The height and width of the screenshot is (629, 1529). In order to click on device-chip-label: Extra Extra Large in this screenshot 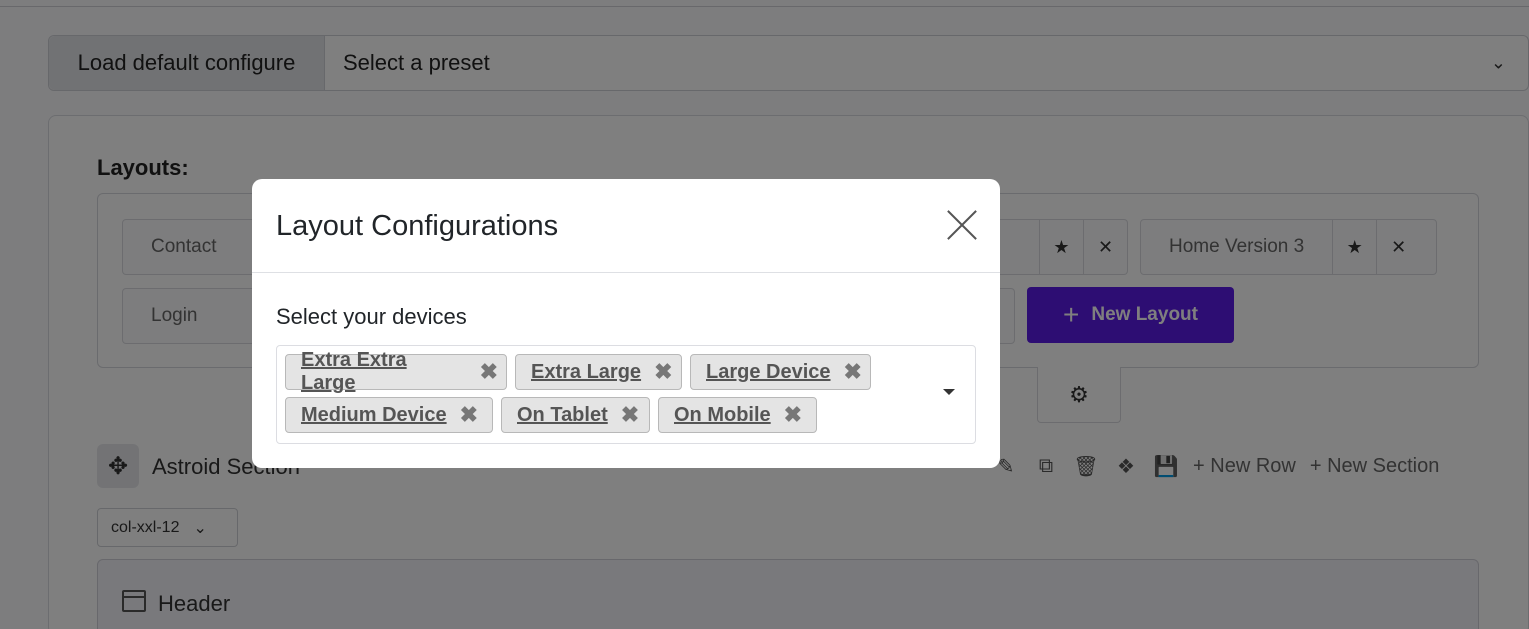, I will do `click(354, 371)`.